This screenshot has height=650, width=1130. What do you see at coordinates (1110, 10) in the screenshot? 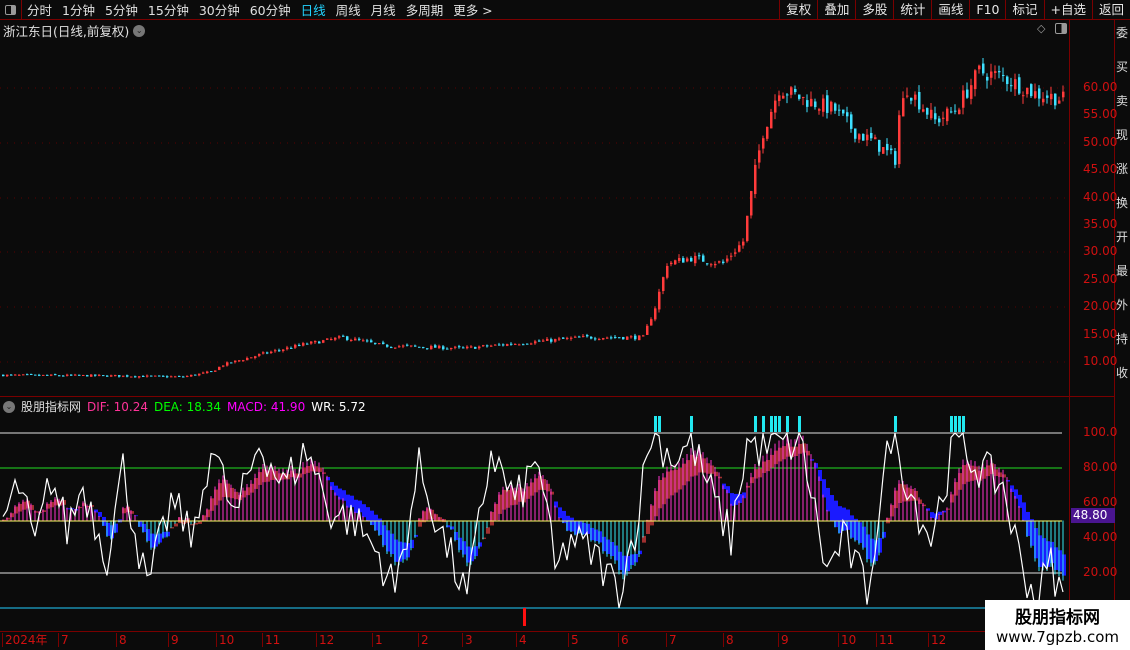
I see `toolbar-button: 返回` at bounding box center [1110, 10].